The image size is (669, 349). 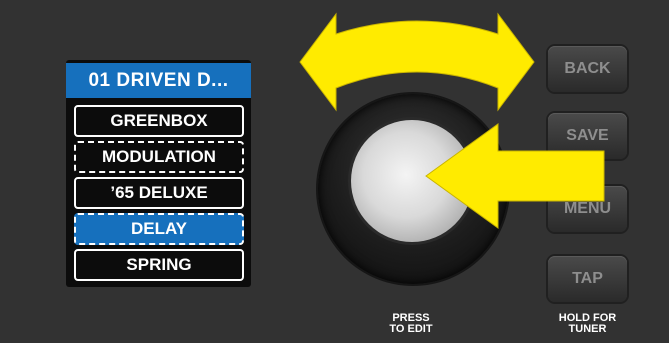 I want to click on save-button: SAVE, so click(x=587, y=136).